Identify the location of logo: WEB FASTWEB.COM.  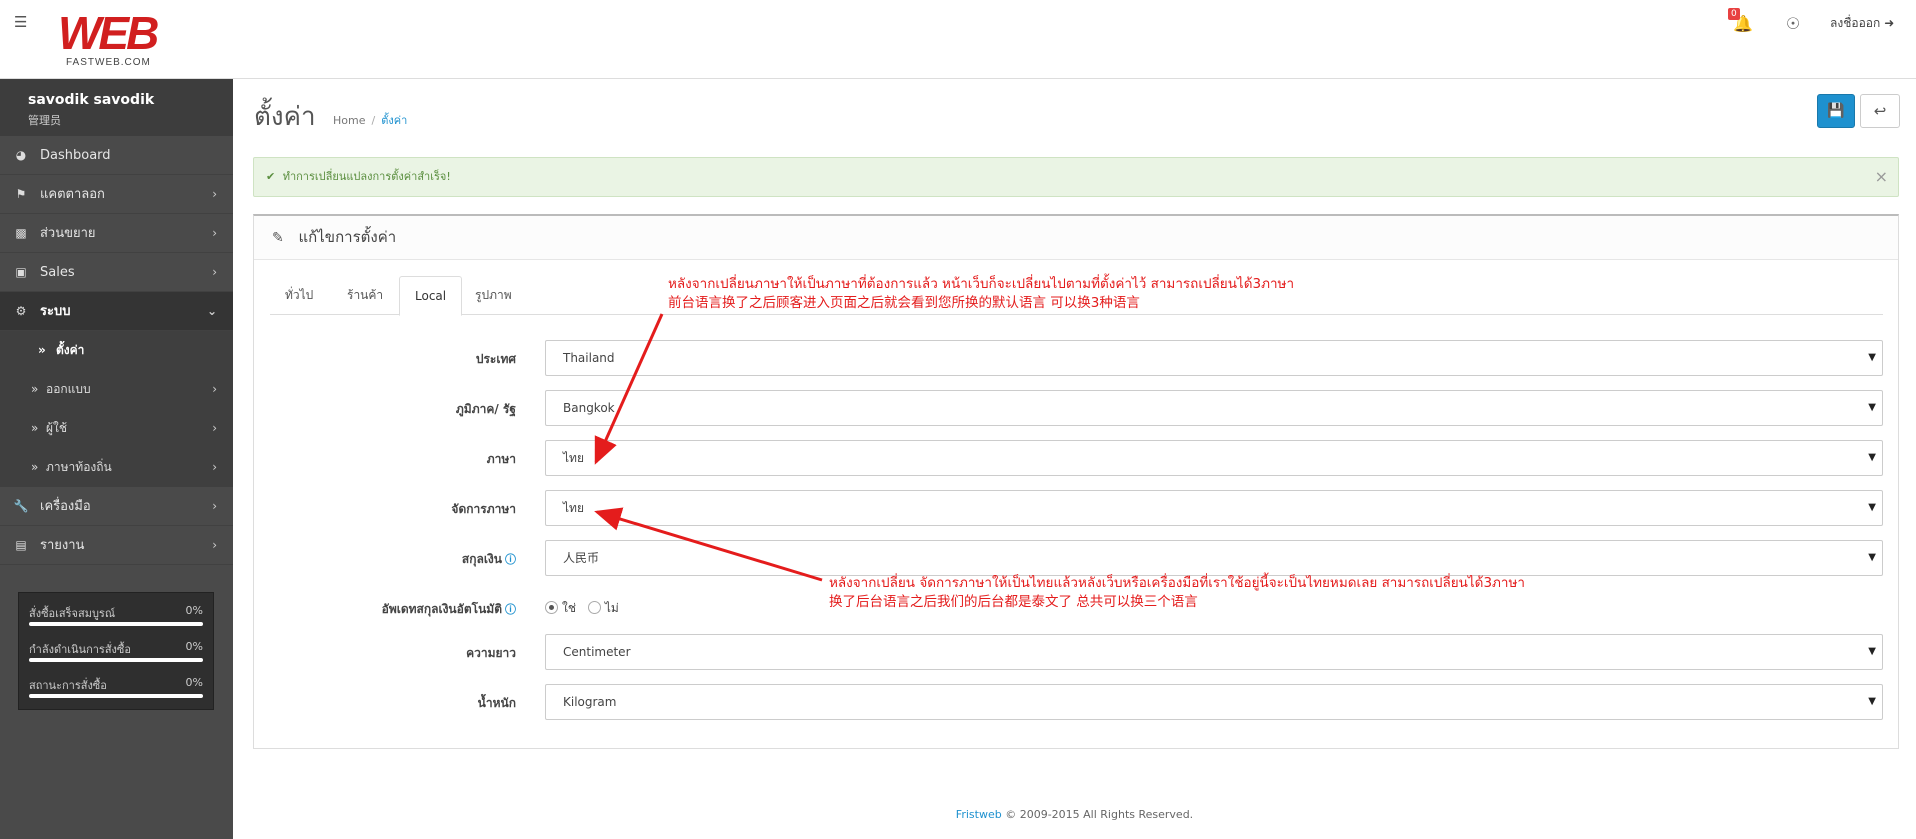
(121, 40).